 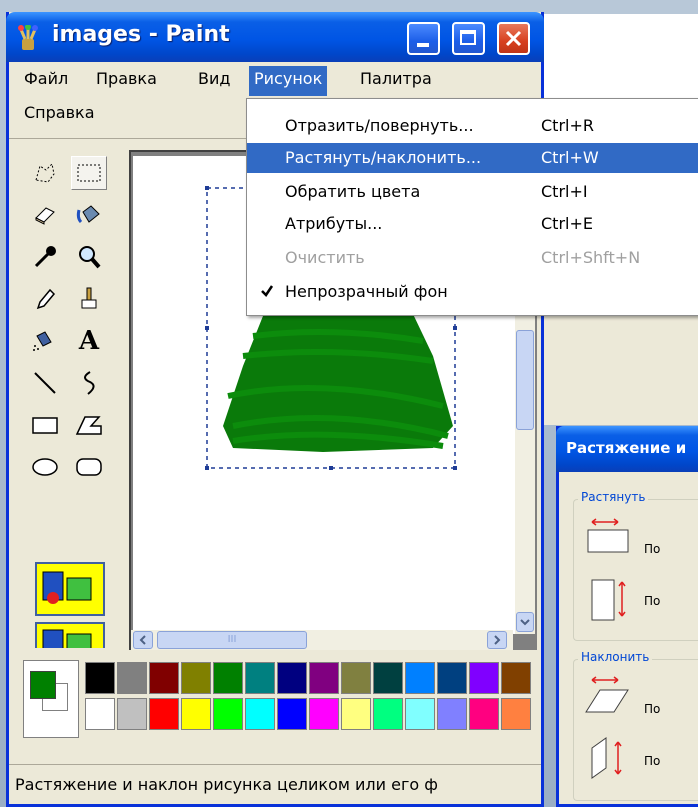 What do you see at coordinates (322, 640) in the screenshot?
I see `horizontal-scrollbar: III` at bounding box center [322, 640].